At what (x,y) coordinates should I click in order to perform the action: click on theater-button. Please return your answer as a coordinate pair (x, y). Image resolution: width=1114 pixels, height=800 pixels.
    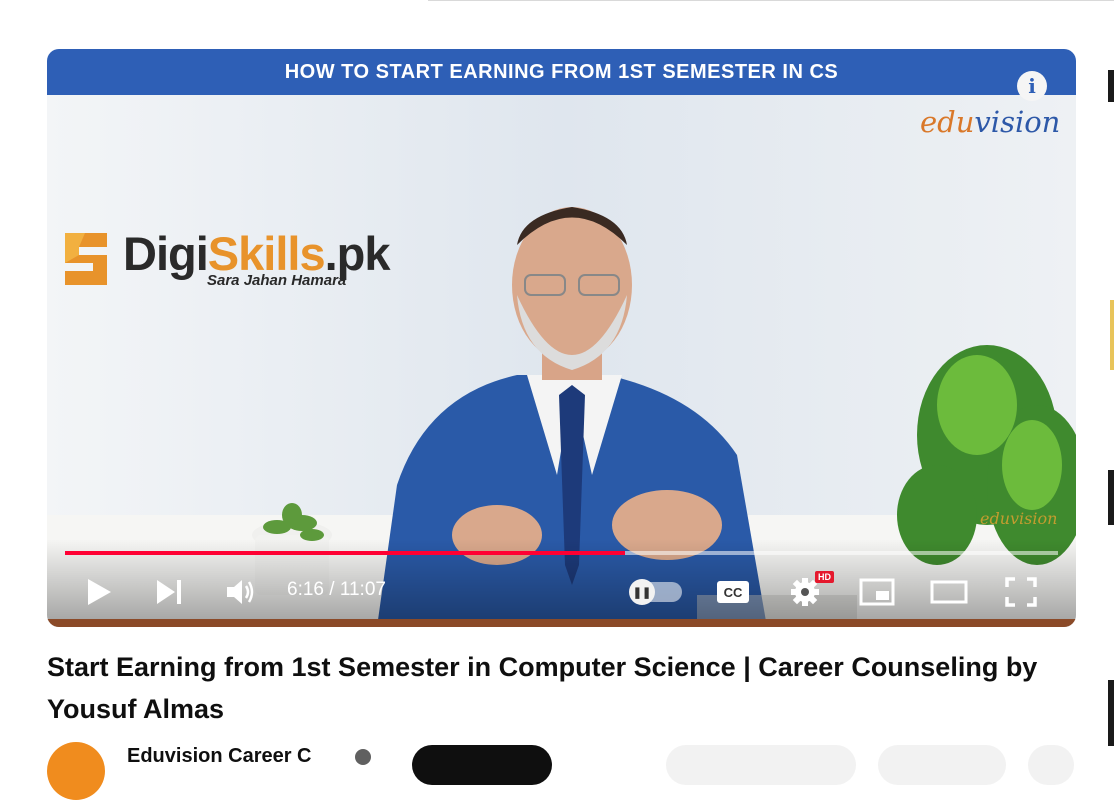
    Looking at the image, I should click on (949, 592).